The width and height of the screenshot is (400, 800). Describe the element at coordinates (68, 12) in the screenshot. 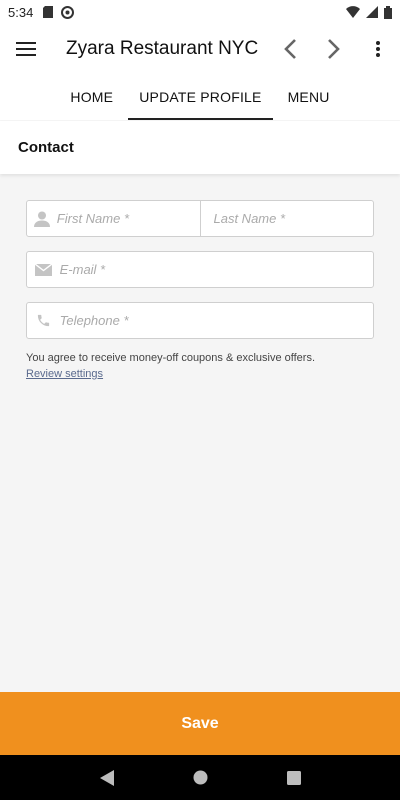

I see `sync-icon` at that location.